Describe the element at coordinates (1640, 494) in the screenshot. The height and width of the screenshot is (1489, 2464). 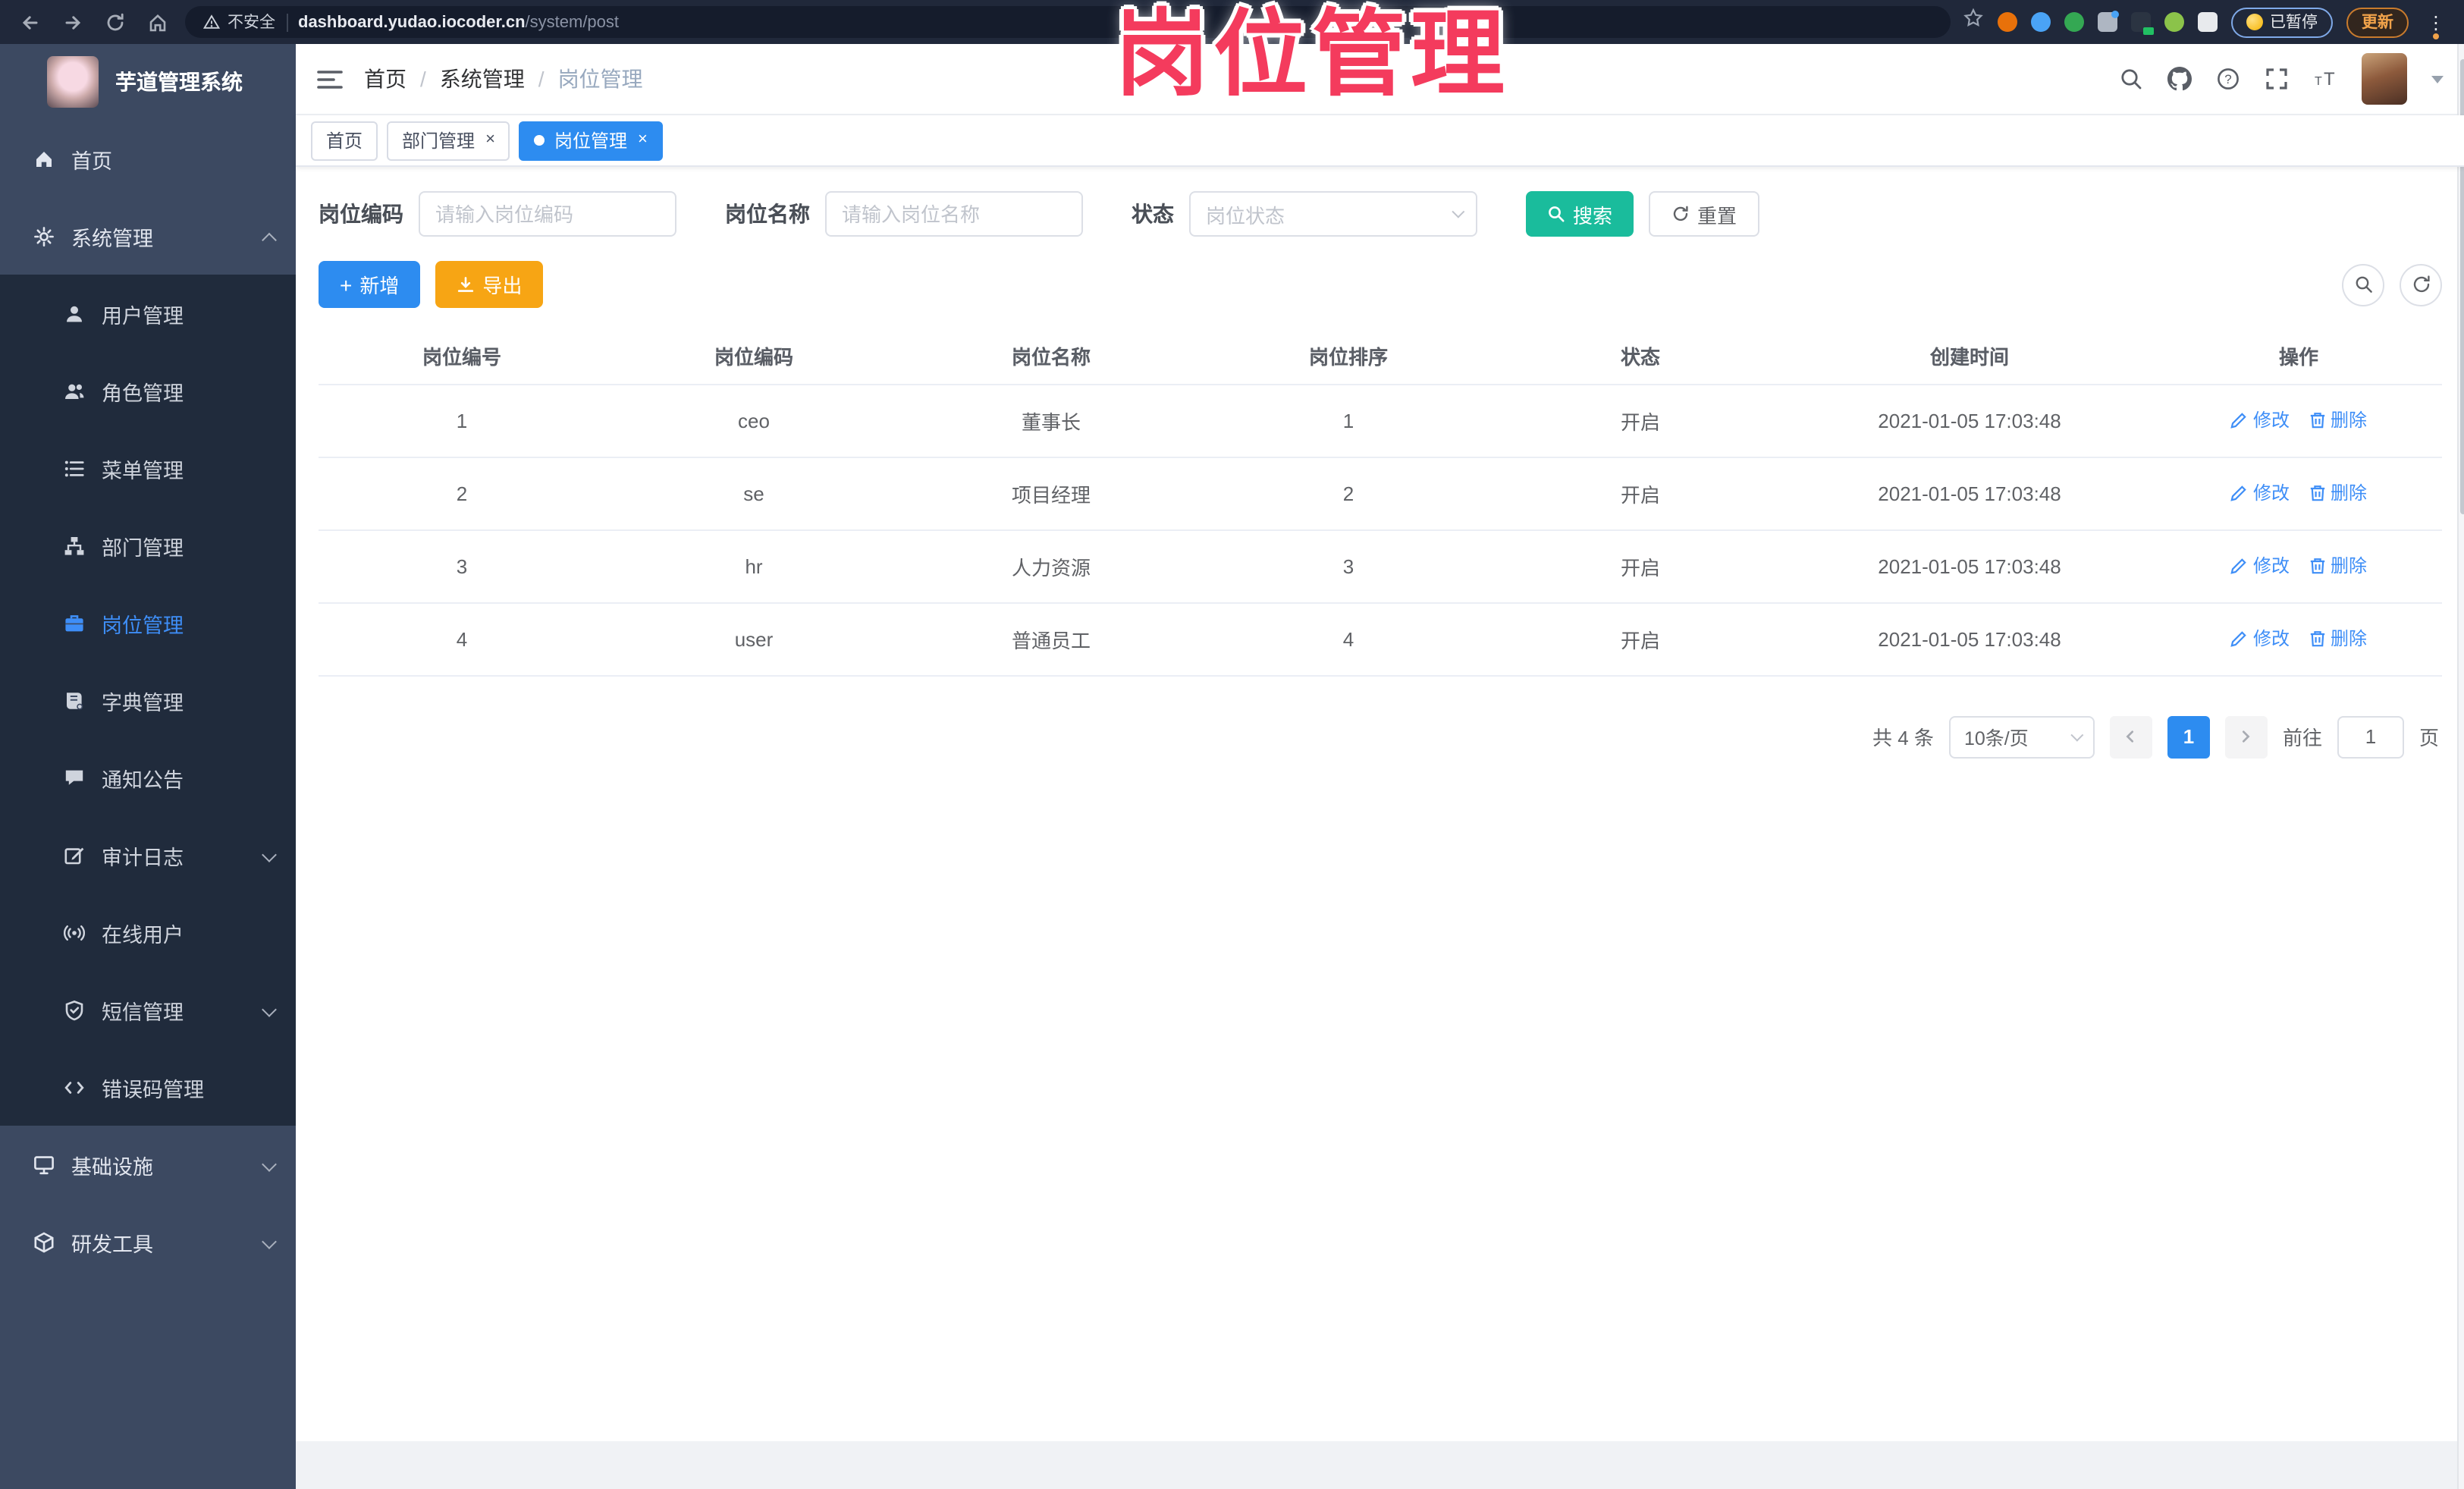
I see `cell-status: 开启` at that location.